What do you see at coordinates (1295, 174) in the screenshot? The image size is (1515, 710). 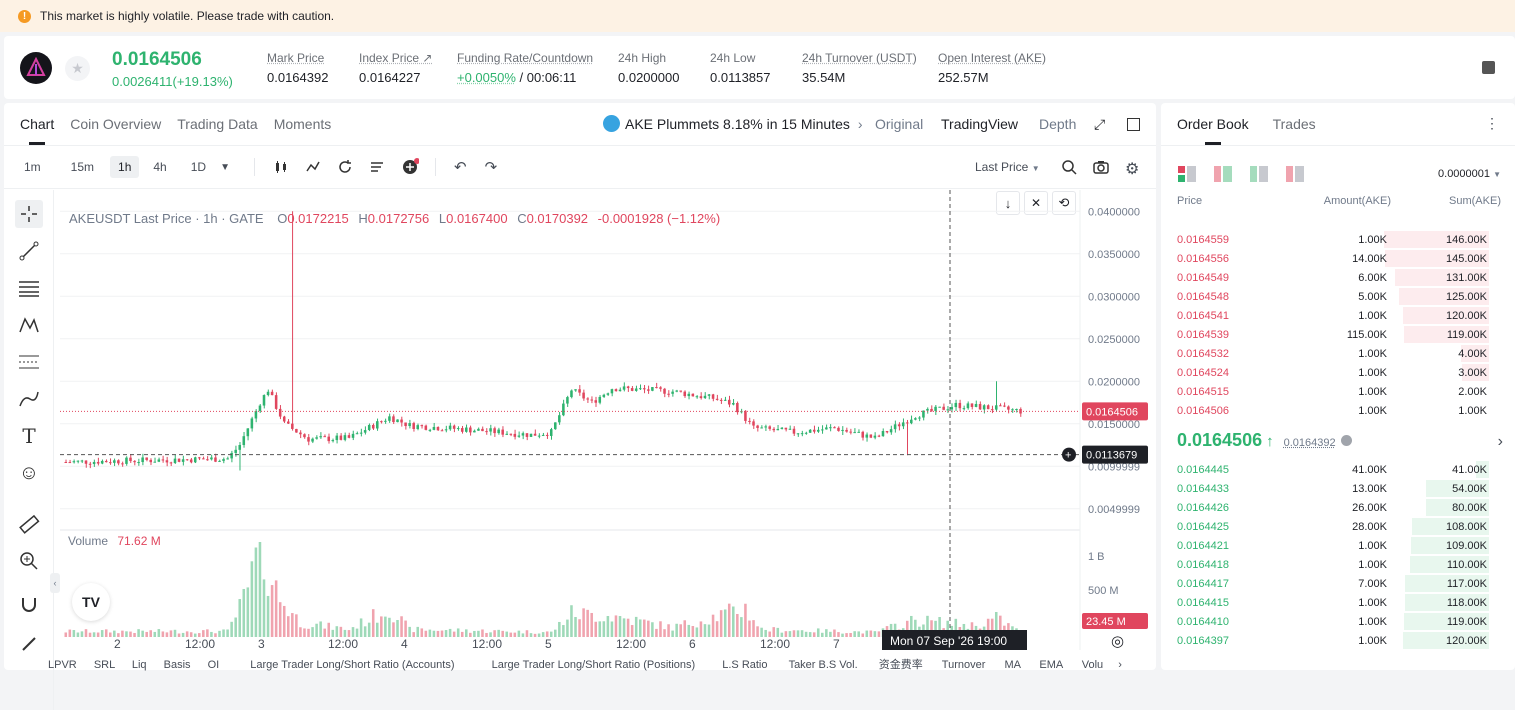 I see `layout-asks-icon` at bounding box center [1295, 174].